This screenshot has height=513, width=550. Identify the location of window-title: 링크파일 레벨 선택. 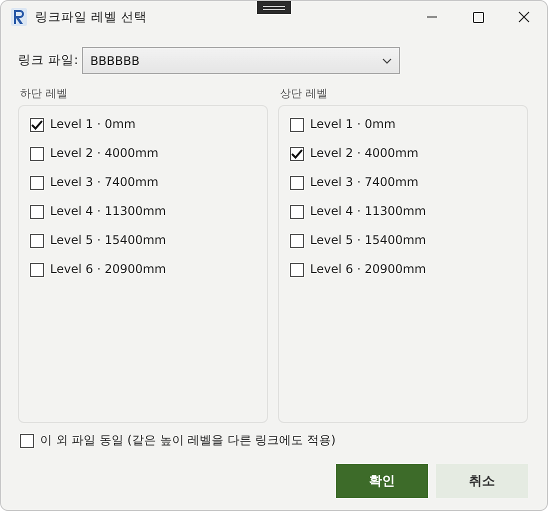
(91, 17).